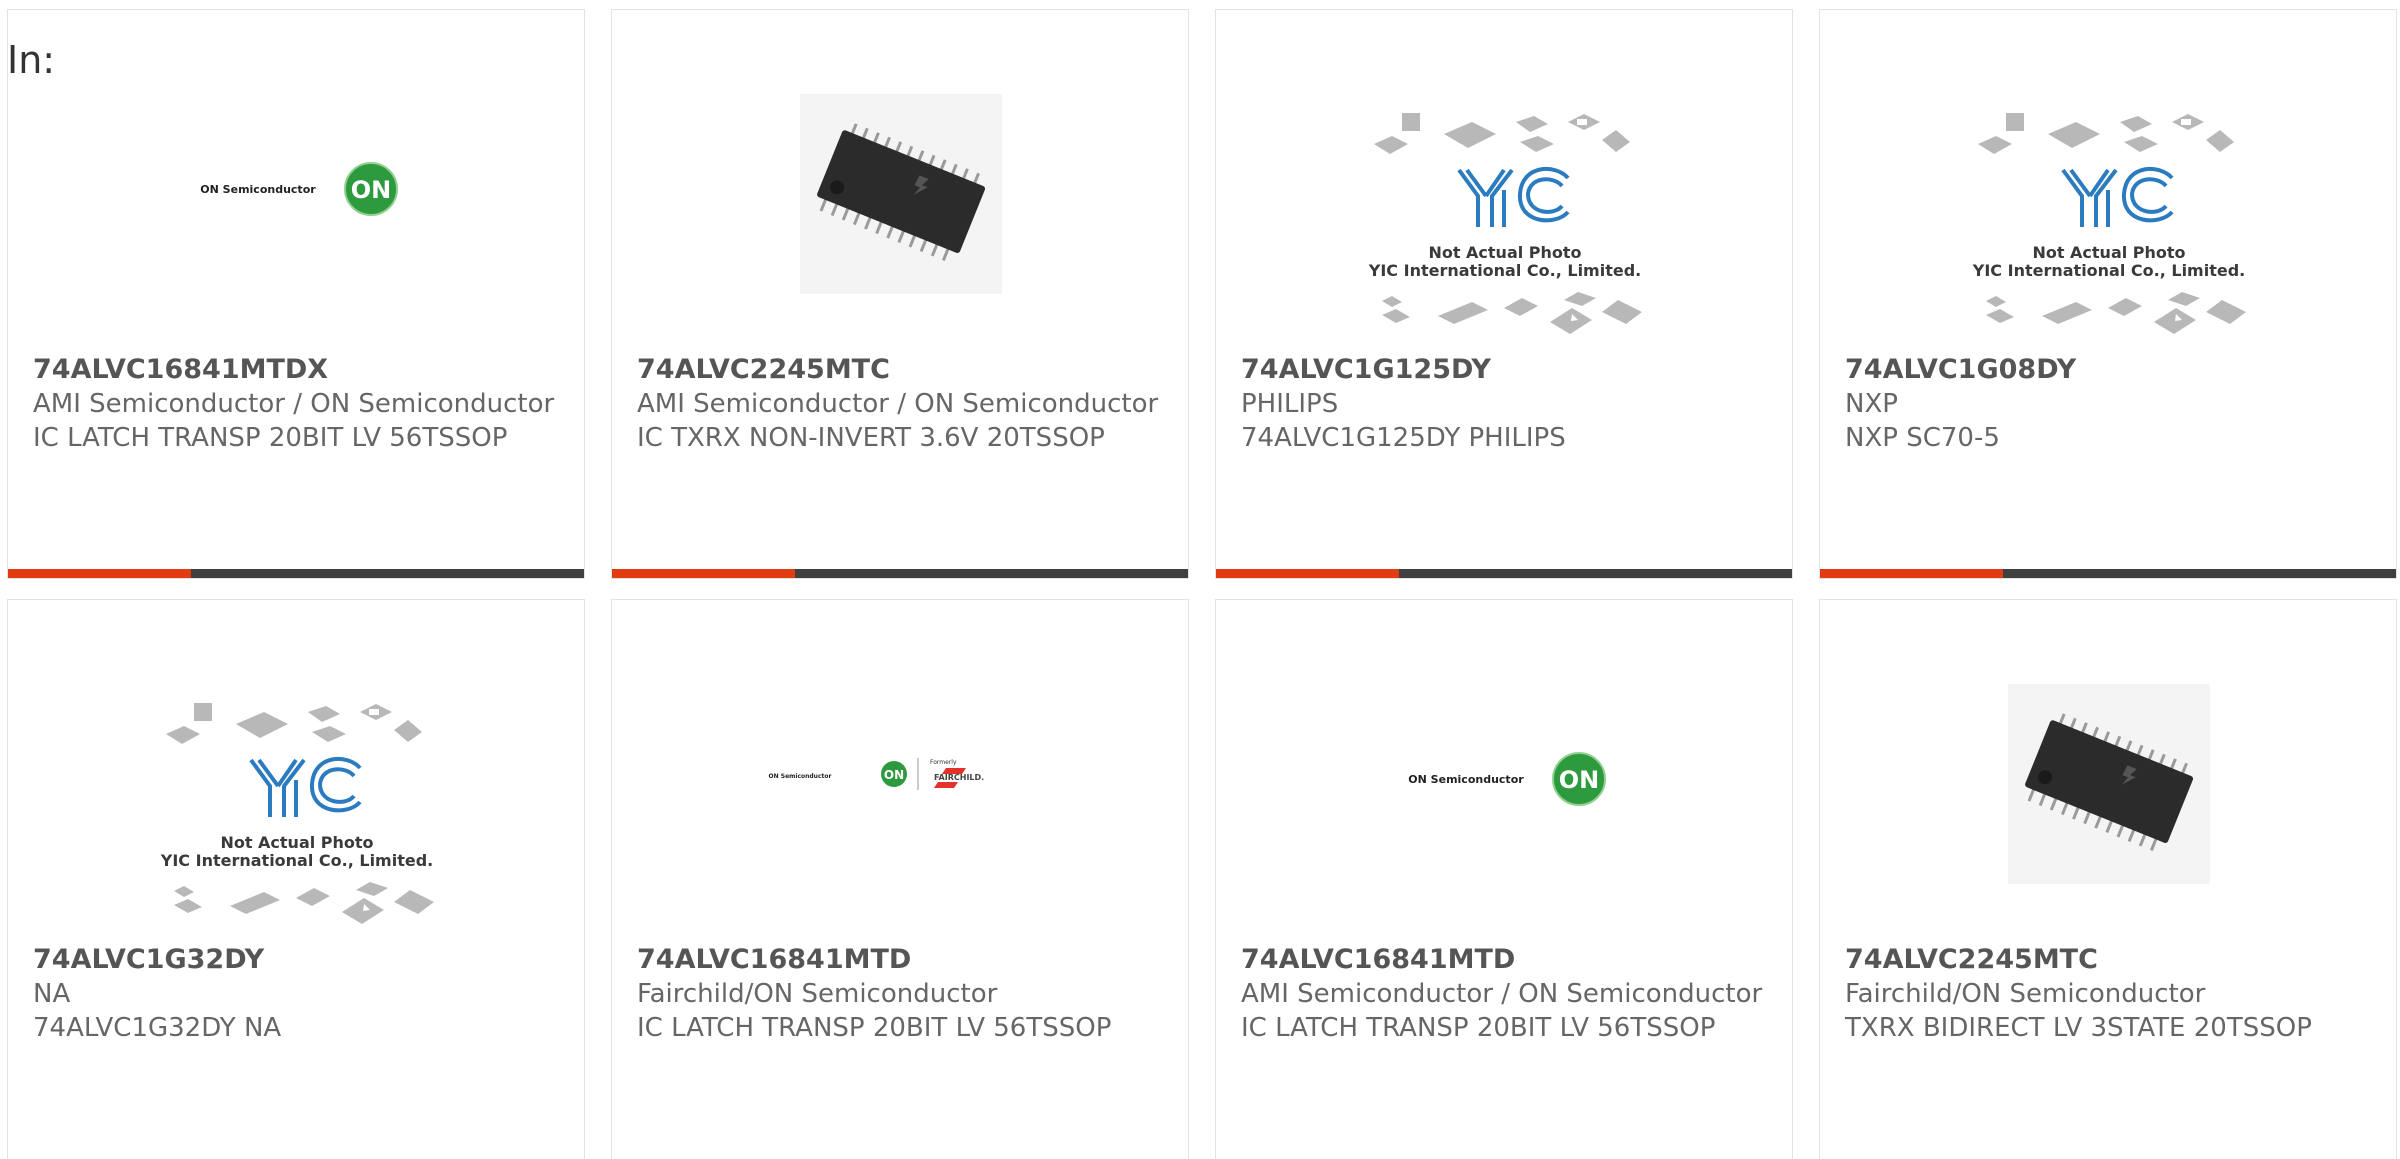  What do you see at coordinates (52, 994) in the screenshot?
I see `manufacturer: NA` at bounding box center [52, 994].